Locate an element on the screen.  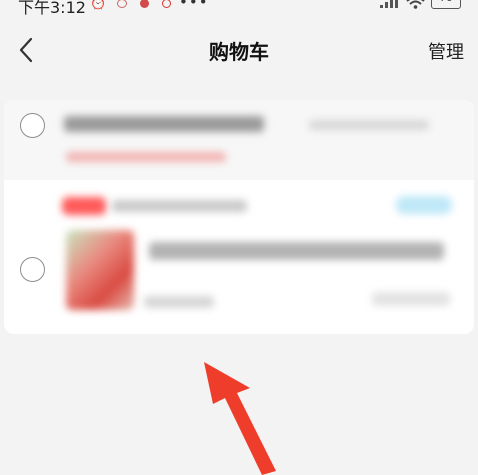
item-select-checkbox is located at coordinates (32, 269).